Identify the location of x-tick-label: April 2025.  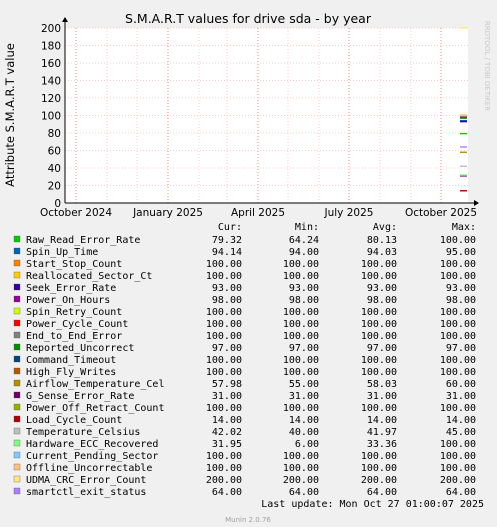
(258, 213).